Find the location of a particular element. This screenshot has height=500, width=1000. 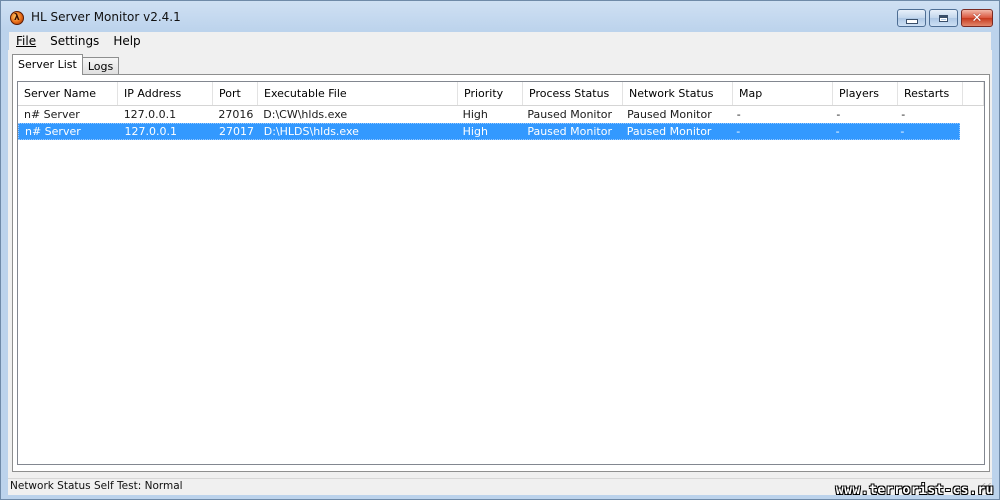

menu-help: Help is located at coordinates (126, 41).